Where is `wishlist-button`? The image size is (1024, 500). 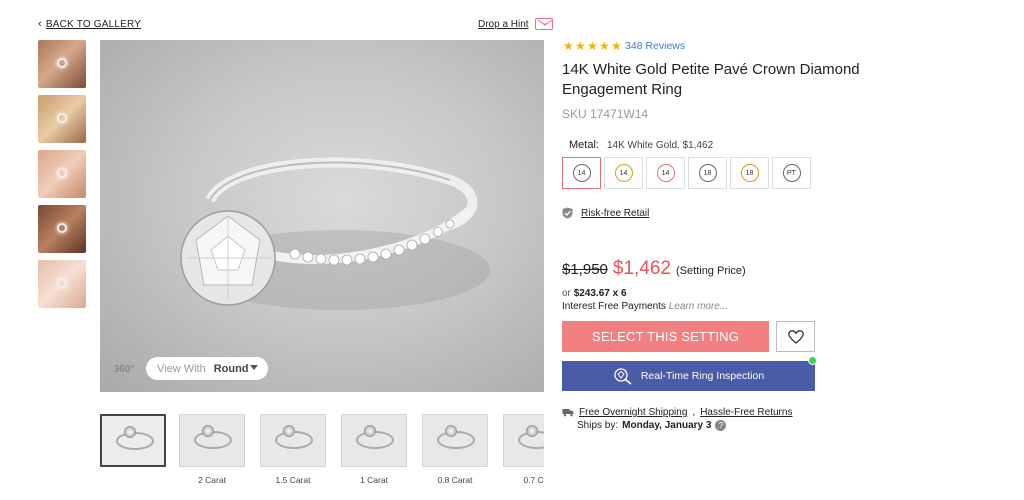
wishlist-button is located at coordinates (795, 336).